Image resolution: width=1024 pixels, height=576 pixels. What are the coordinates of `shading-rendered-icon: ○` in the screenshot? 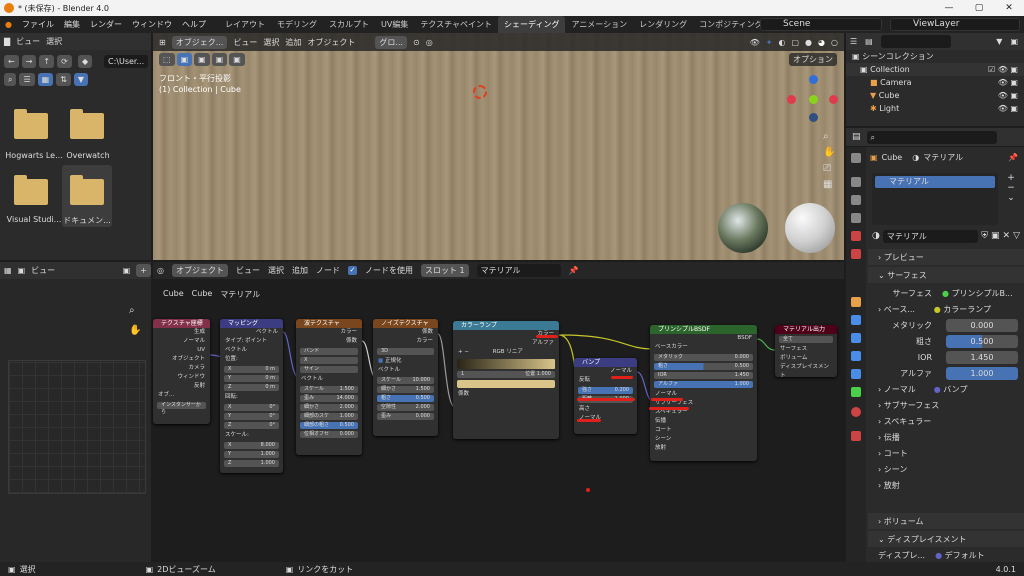 It's located at (834, 42).